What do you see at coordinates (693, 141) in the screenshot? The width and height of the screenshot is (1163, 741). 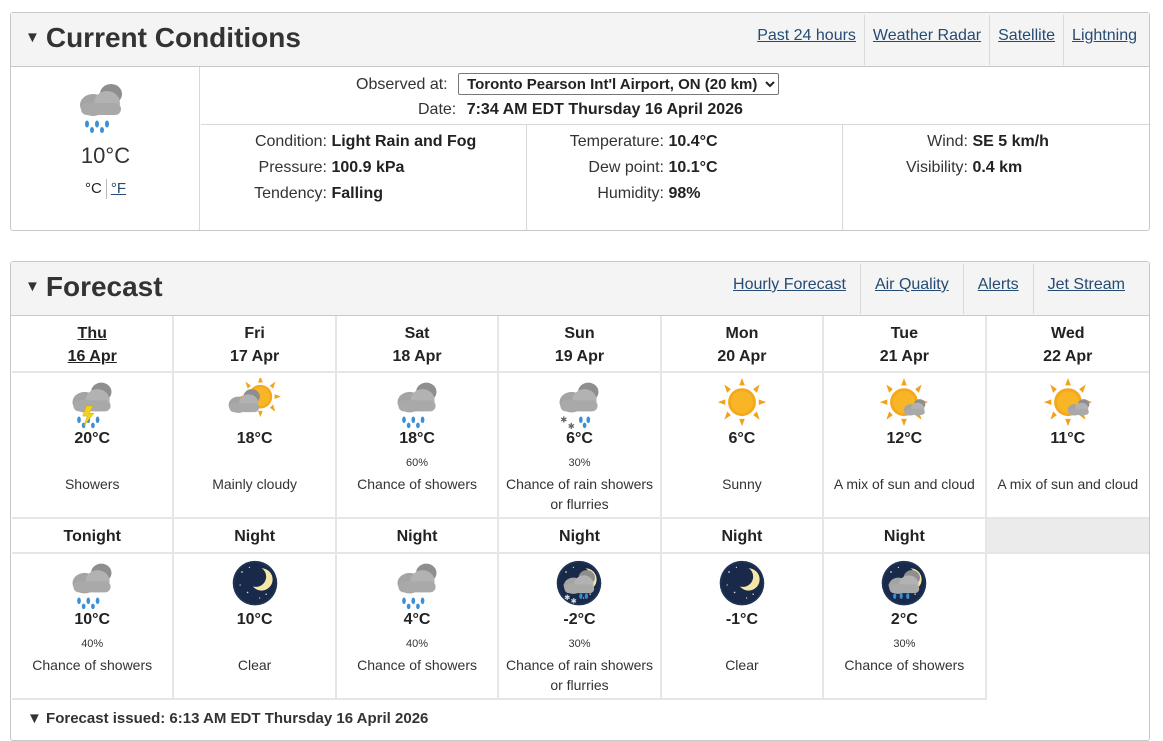 I see `temperature-value: 10.4°C` at bounding box center [693, 141].